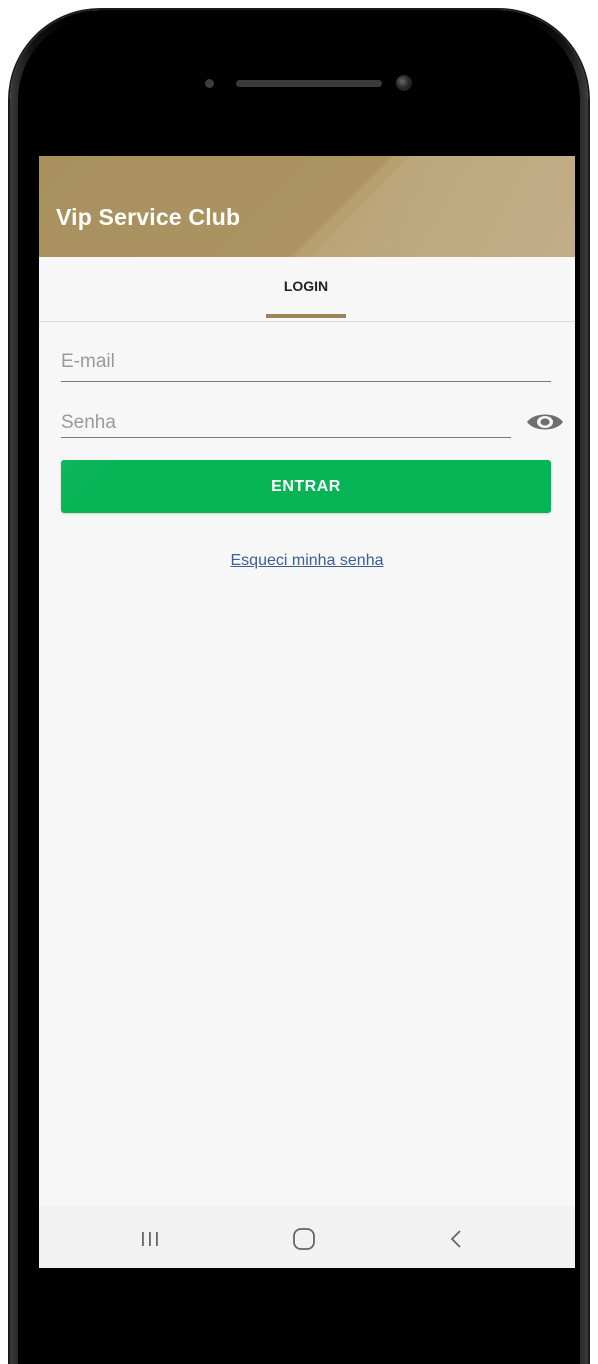 The image size is (598, 1364). I want to click on home-icon, so click(304, 1239).